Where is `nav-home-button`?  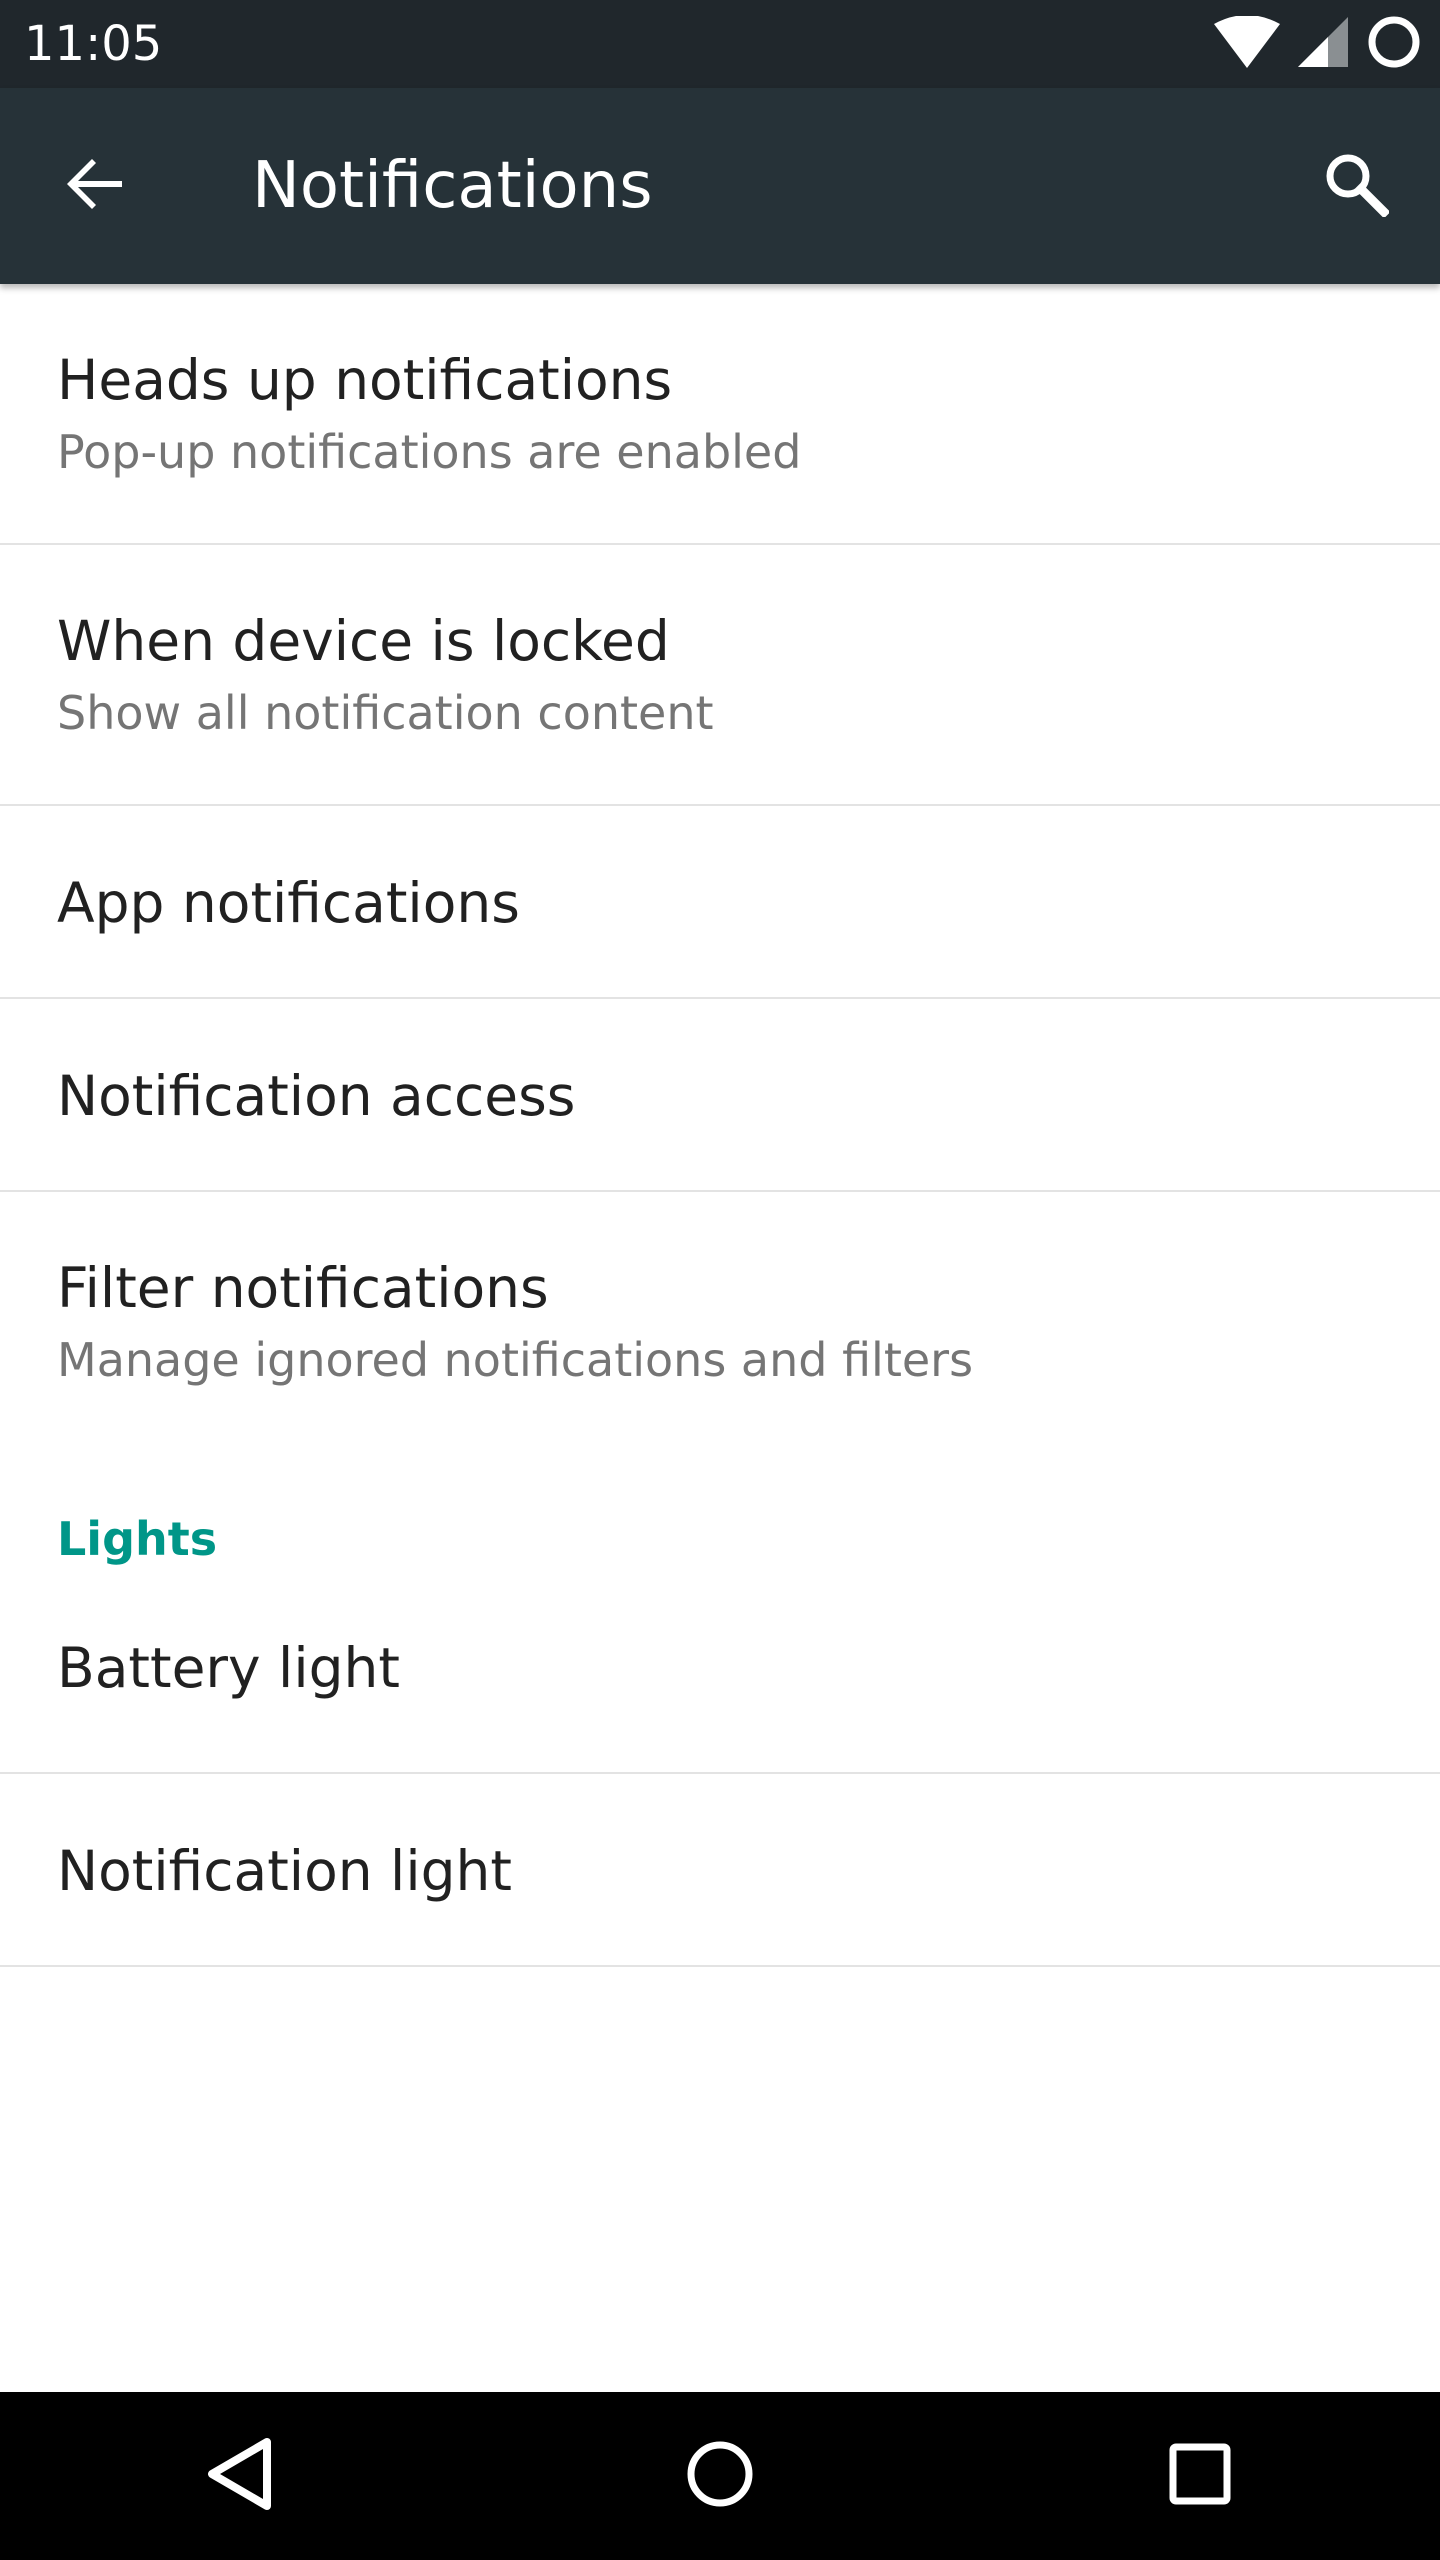 nav-home-button is located at coordinates (720, 2476).